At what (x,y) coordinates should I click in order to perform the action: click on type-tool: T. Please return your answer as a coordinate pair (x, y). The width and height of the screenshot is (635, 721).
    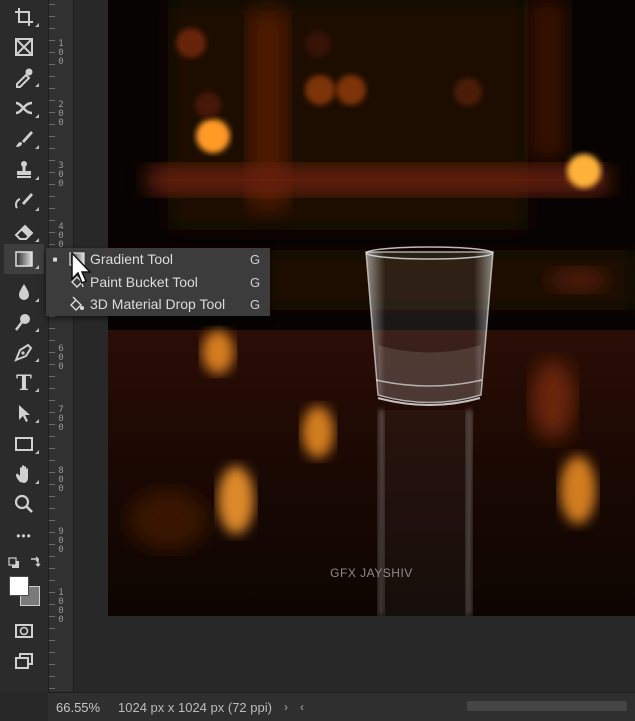
    Looking at the image, I should click on (24, 382).